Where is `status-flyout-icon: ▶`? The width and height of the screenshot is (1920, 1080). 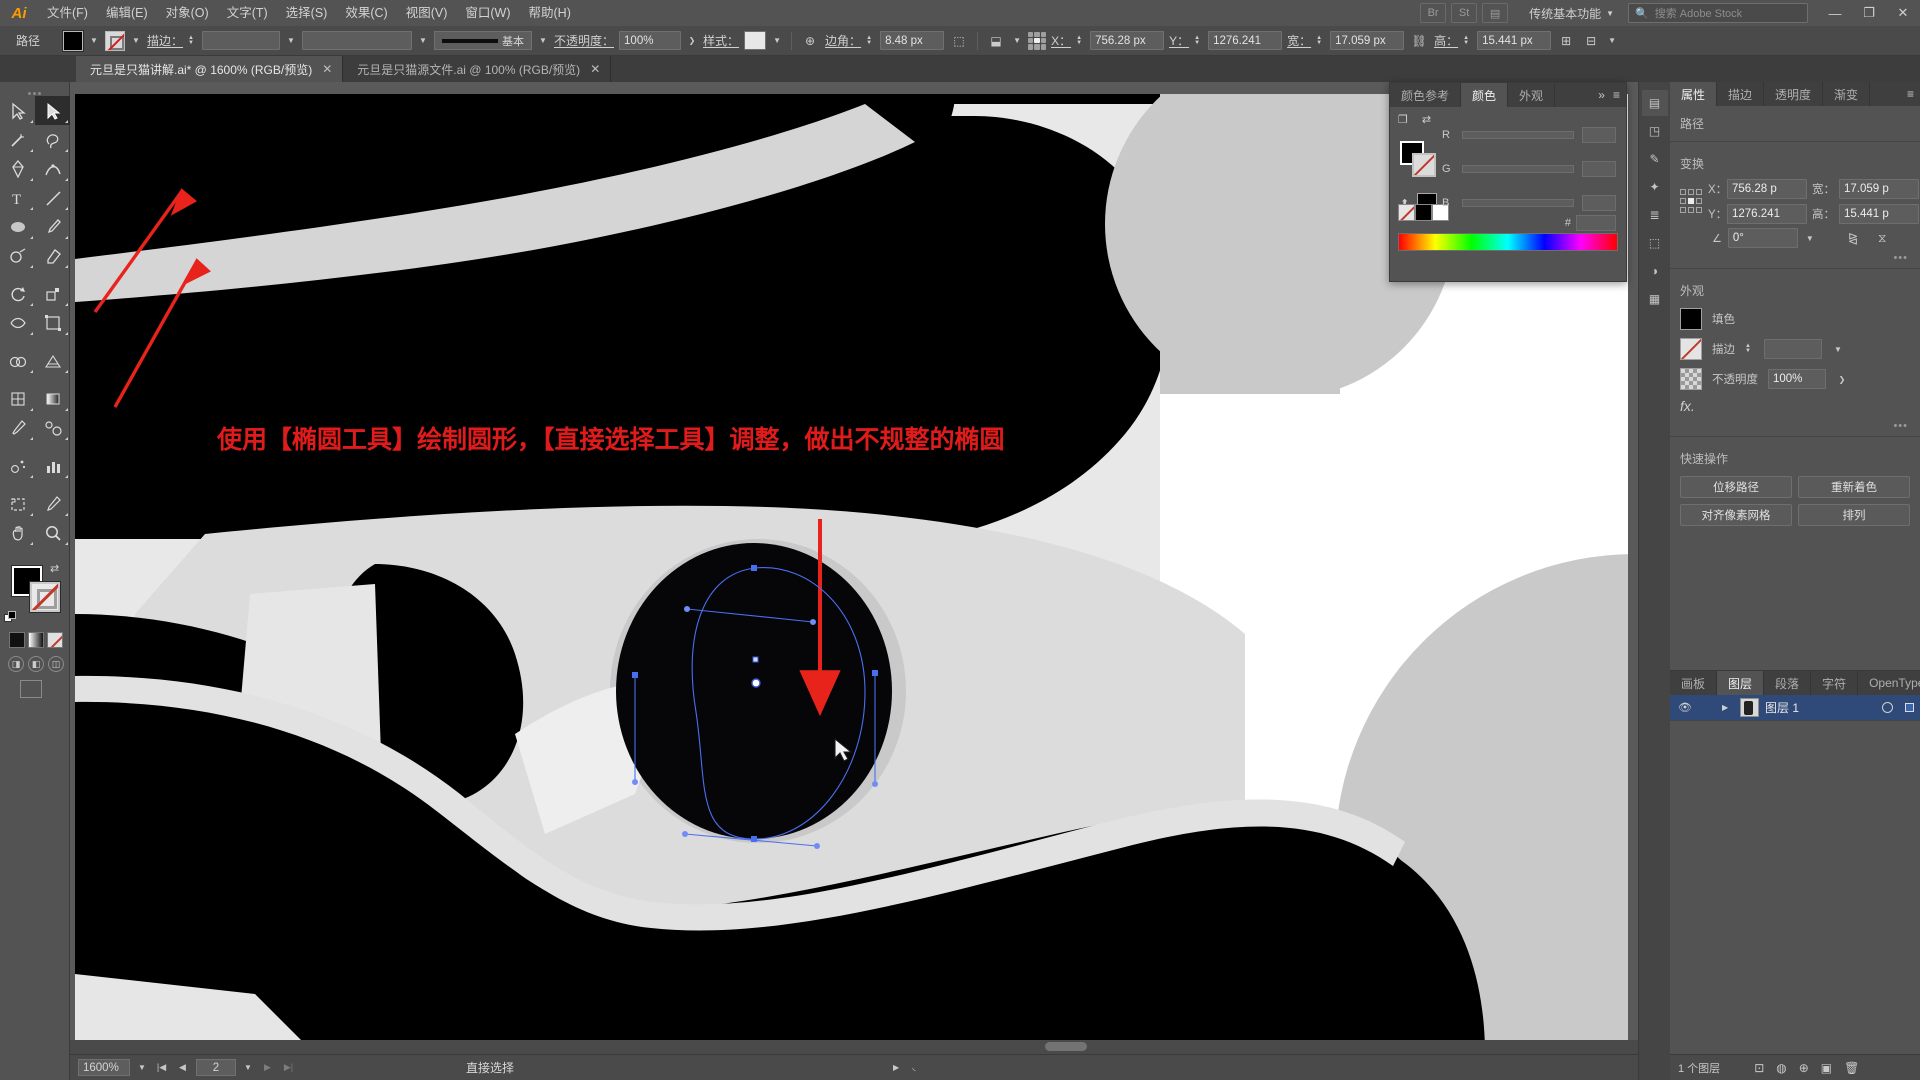 status-flyout-icon: ▶ is located at coordinates (896, 1067).